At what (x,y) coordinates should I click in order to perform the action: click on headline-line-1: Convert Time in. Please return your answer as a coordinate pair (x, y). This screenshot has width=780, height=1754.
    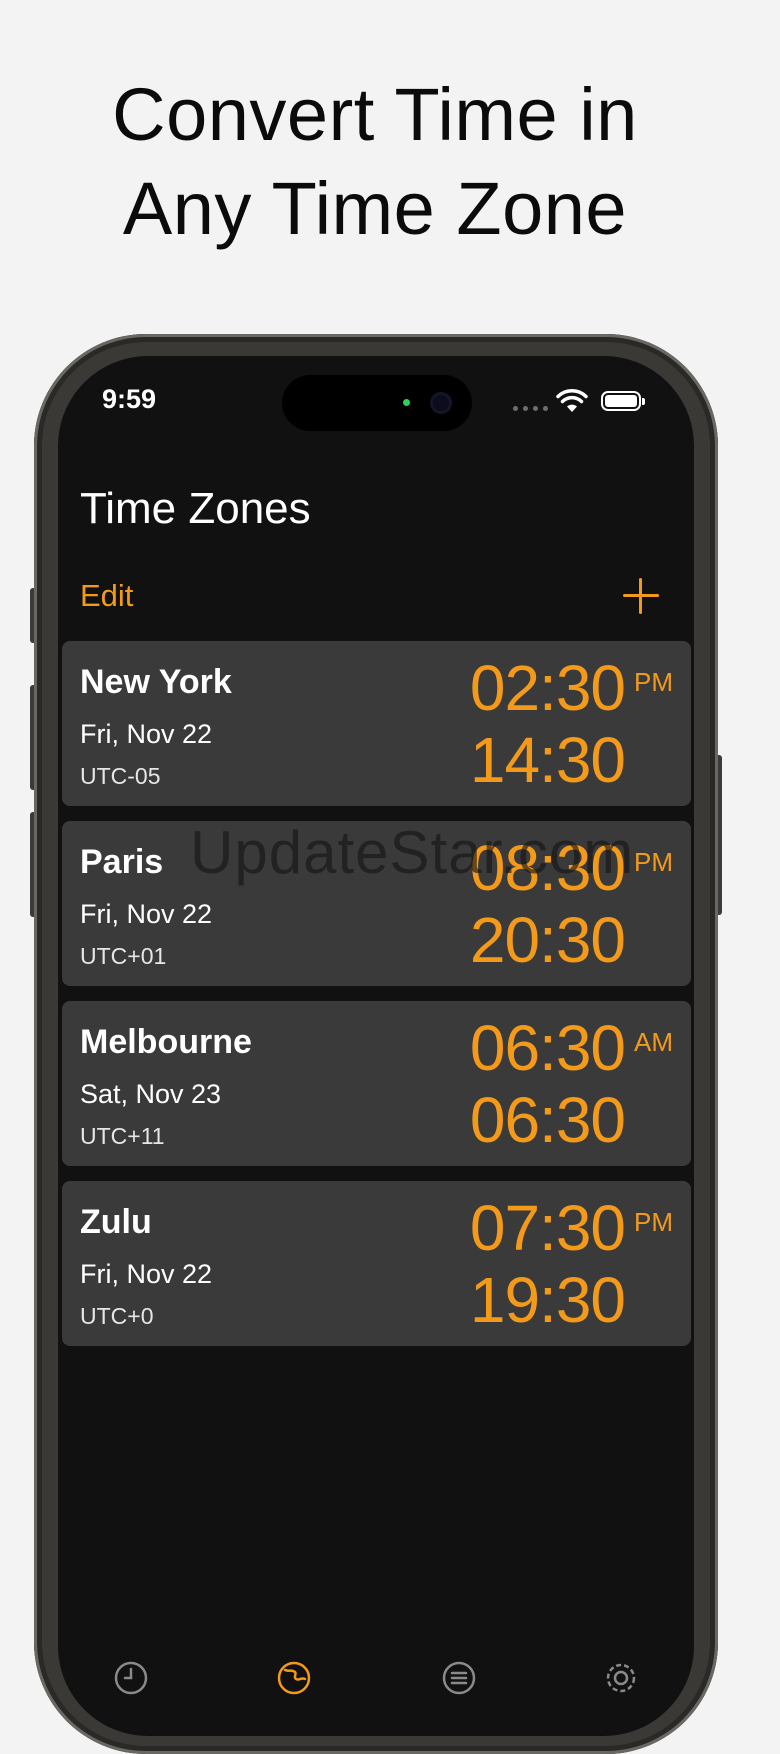
    Looking at the image, I should click on (375, 114).